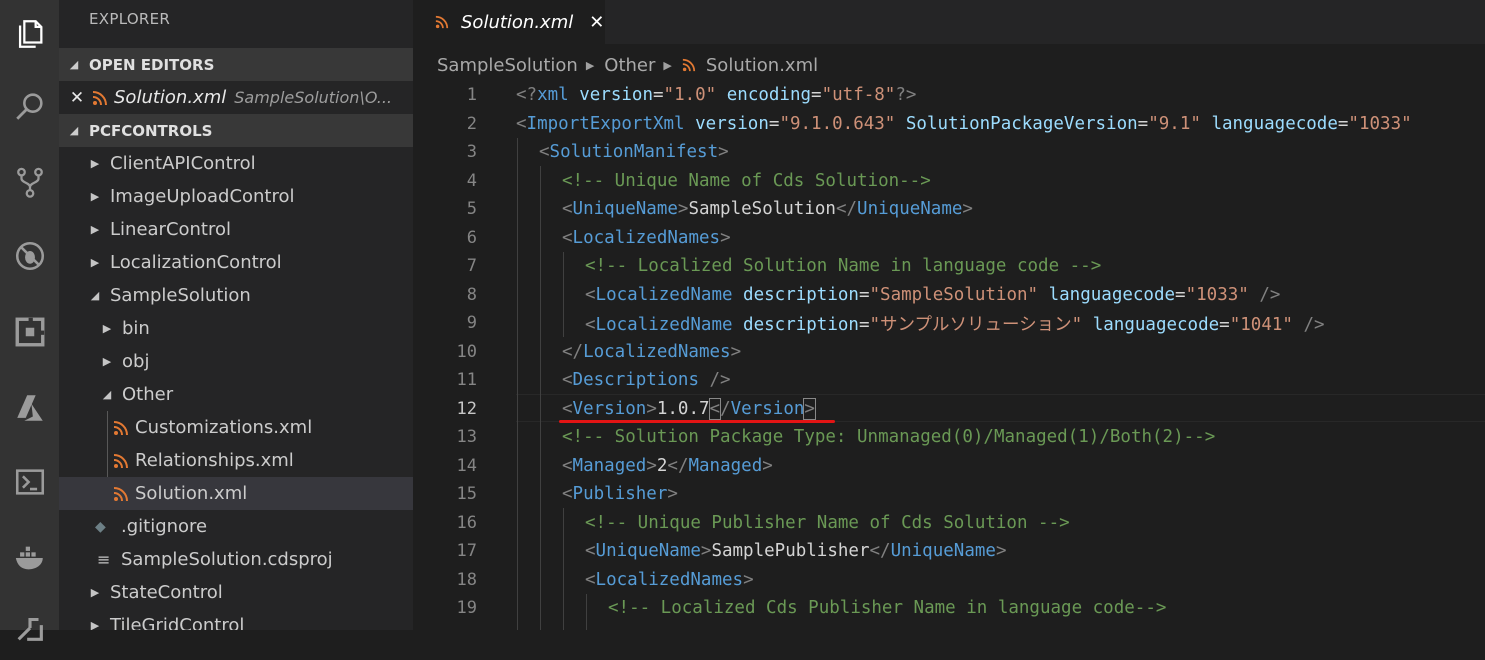 Image resolution: width=1485 pixels, height=660 pixels. Describe the element at coordinates (29, 106) in the screenshot. I see `search-icon` at that location.